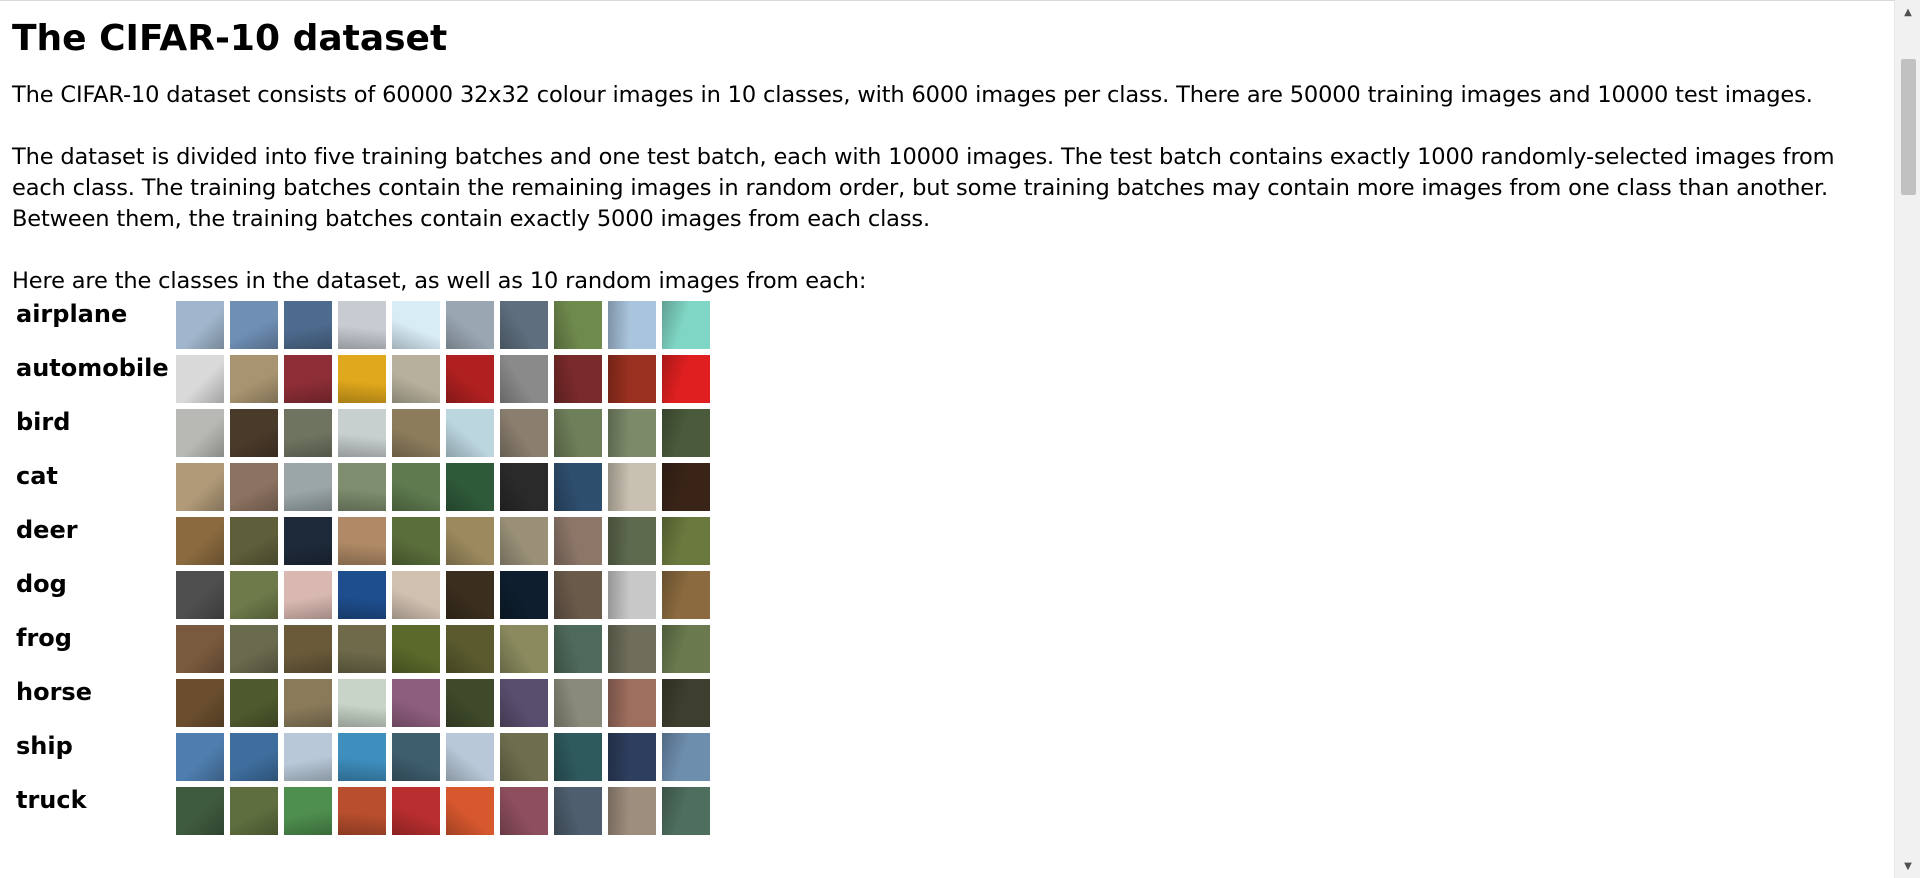 The height and width of the screenshot is (878, 1920). I want to click on class-row: dog, so click(364, 595).